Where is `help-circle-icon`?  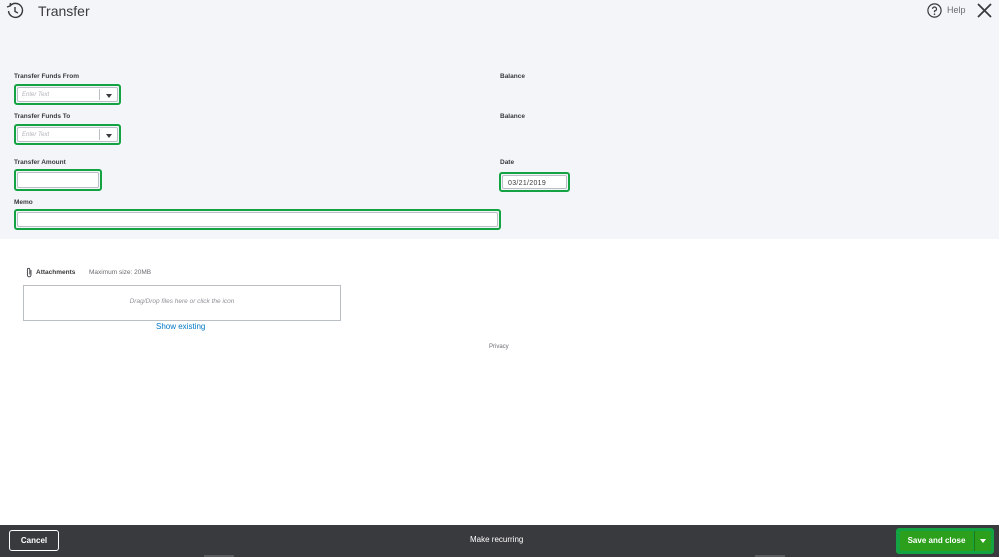
help-circle-icon is located at coordinates (934, 10).